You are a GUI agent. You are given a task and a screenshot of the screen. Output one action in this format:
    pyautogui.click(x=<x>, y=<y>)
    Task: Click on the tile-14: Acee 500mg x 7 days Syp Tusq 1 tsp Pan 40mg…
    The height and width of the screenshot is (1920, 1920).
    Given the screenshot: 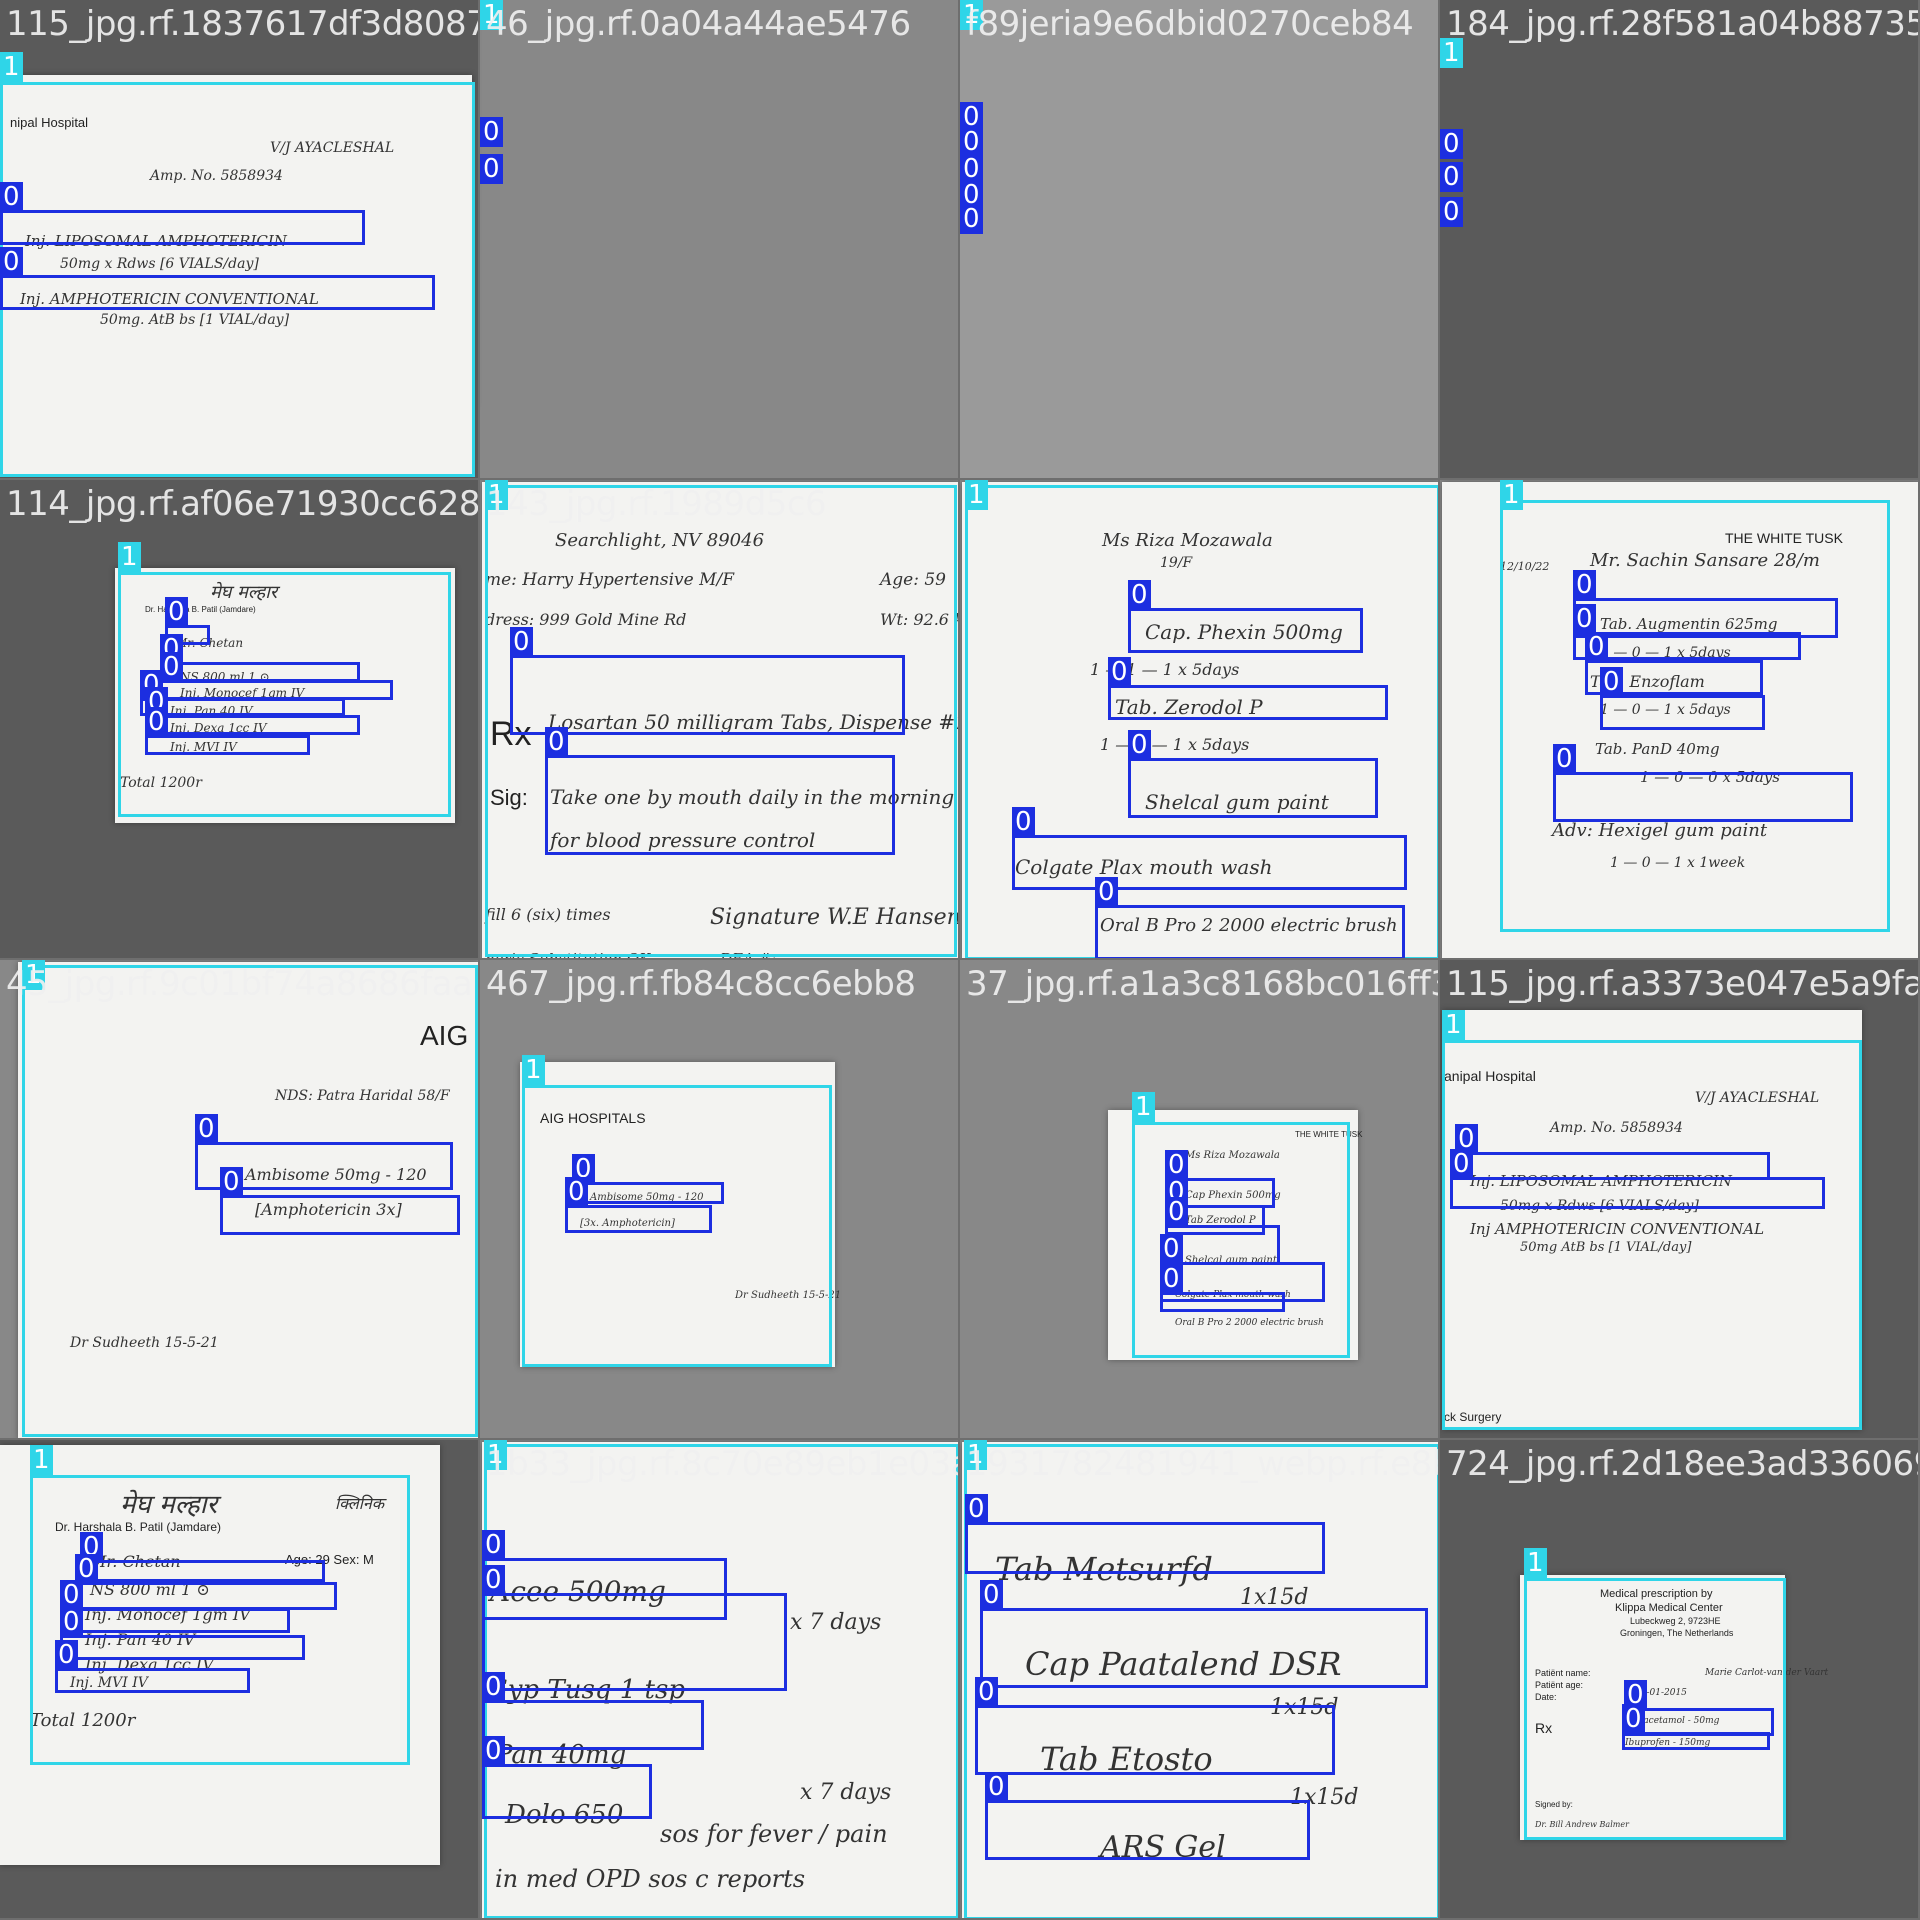 What is the action you would take?
    pyautogui.click(x=719, y=1679)
    